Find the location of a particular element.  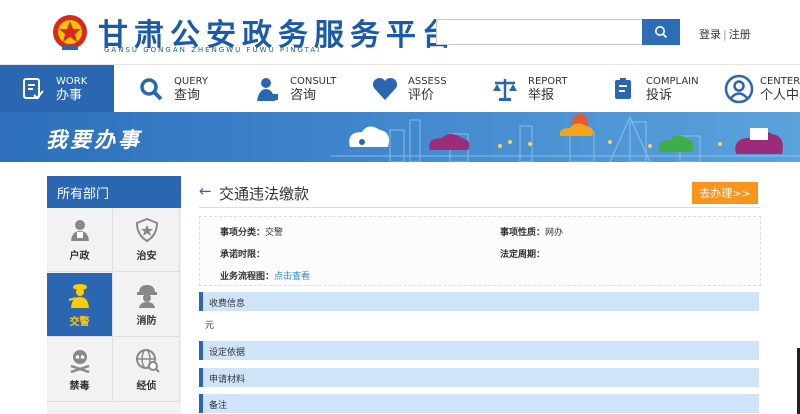

nav-label-cn: 办事 is located at coordinates (69, 95).